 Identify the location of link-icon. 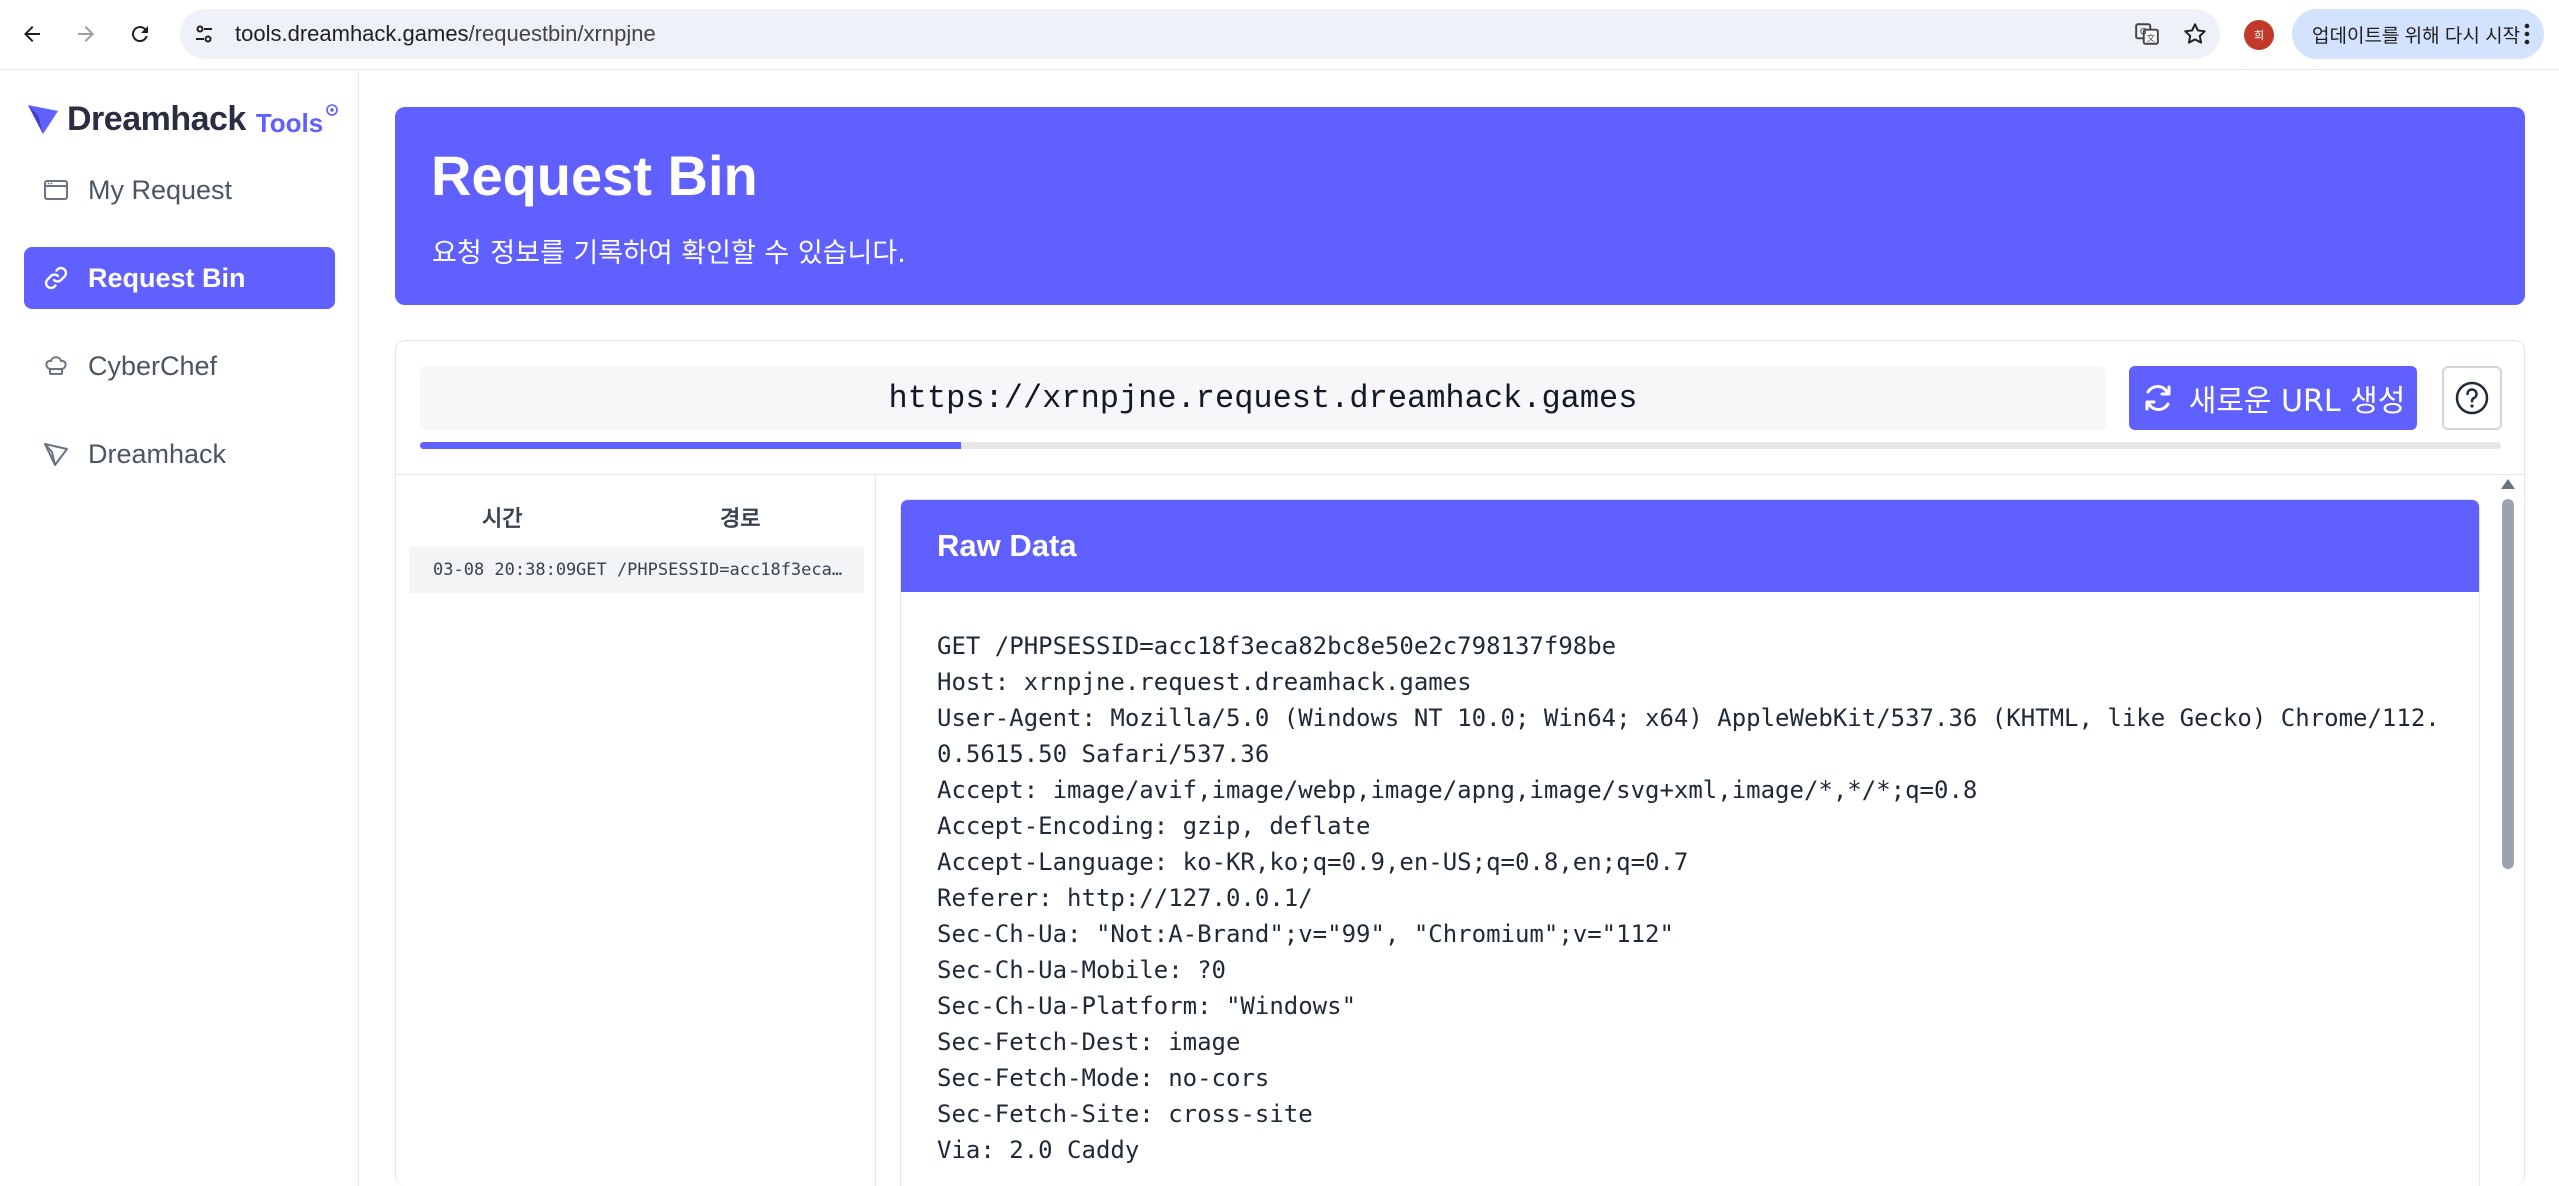
(56, 278).